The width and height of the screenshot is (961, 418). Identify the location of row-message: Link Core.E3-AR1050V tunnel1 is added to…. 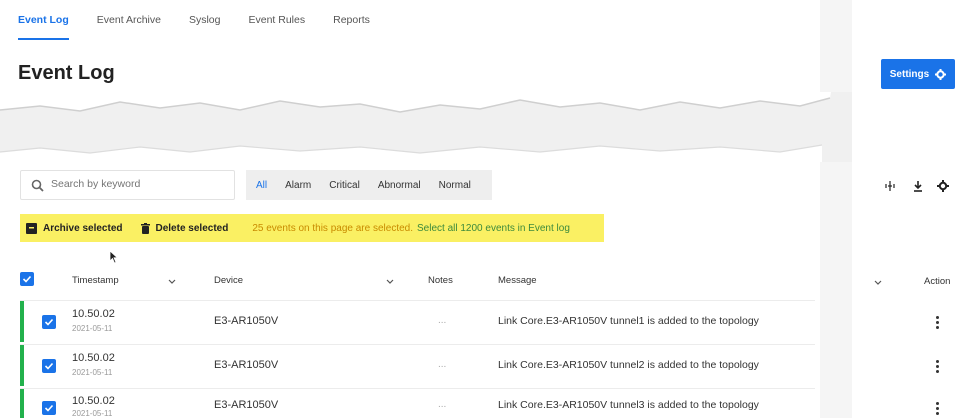
(628, 321).